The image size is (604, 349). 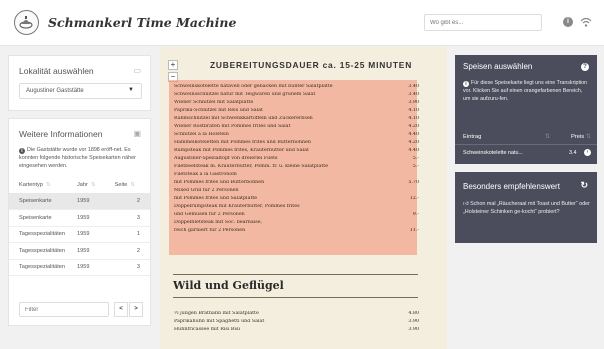 I want to click on menu-line-price: 4.40, so click(x=413, y=134).